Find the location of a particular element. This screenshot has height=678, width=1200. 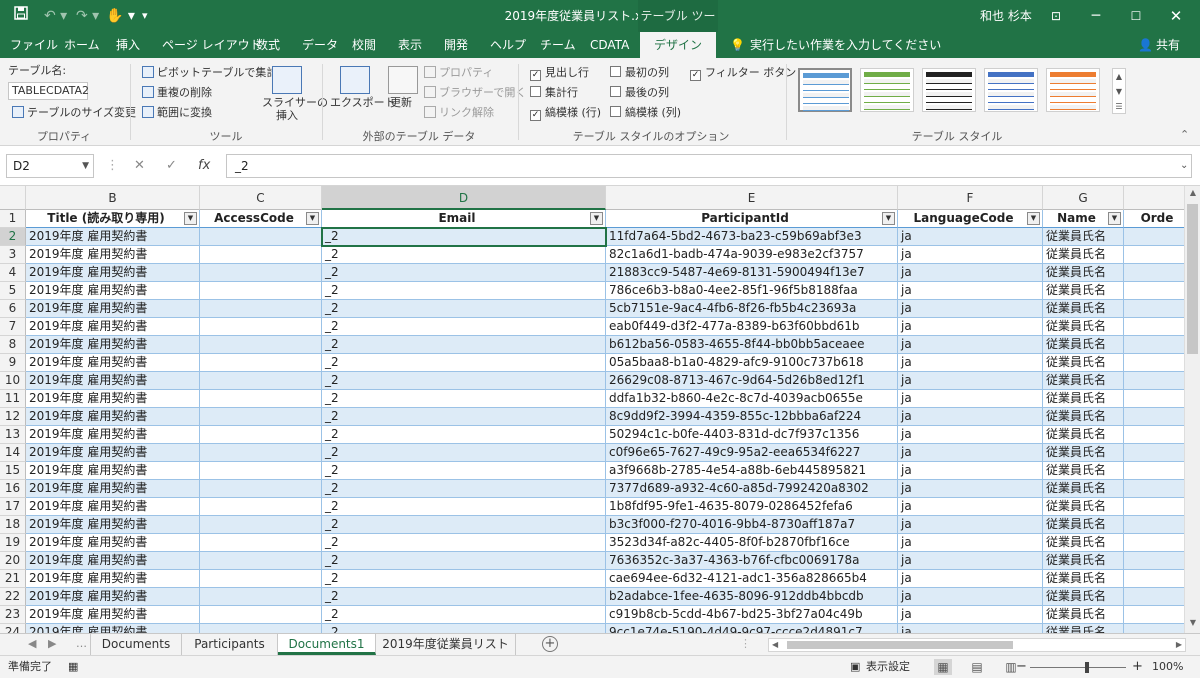

table-cell: 11fd7a64-5bd2-4673-ba23-c59b69abf3e3 is located at coordinates (752, 237).